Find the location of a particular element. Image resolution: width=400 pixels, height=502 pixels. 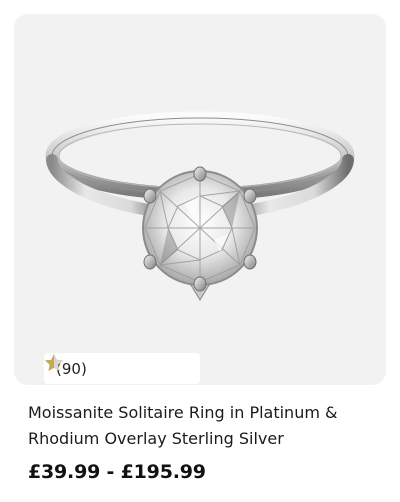

product-price: £39.99 - £195.99 is located at coordinates (117, 472).